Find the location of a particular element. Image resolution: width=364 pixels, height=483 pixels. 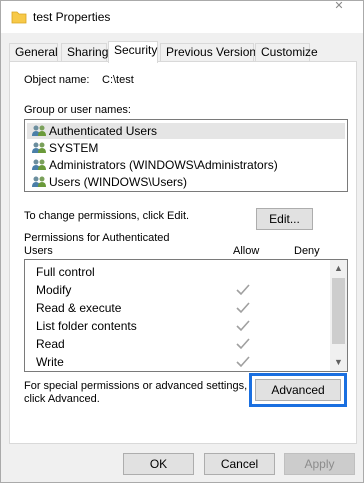

group-or-user-names-label: Group or user names: is located at coordinates (77, 110).